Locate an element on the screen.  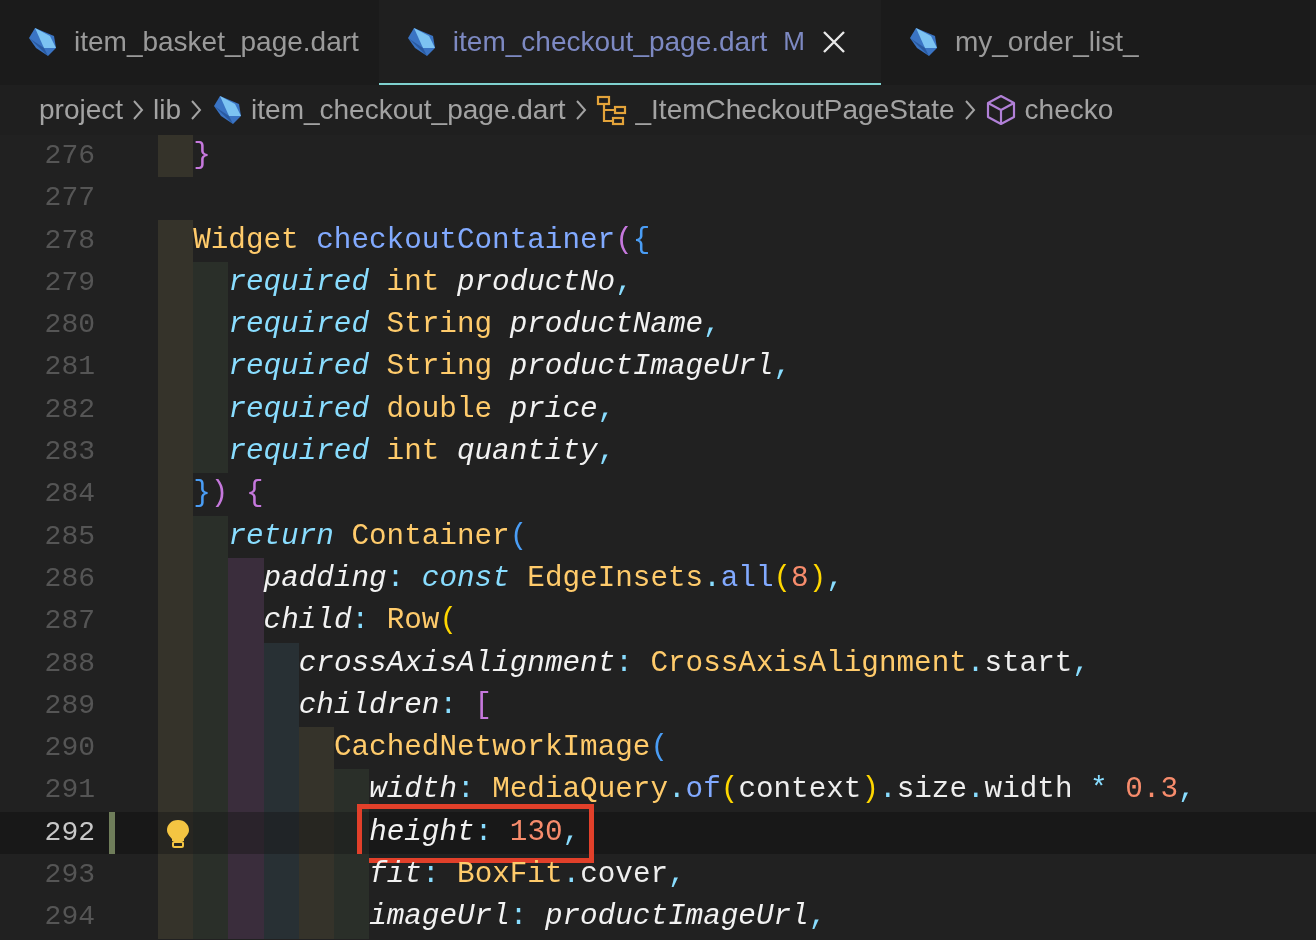
close-icon is located at coordinates (833, 41).